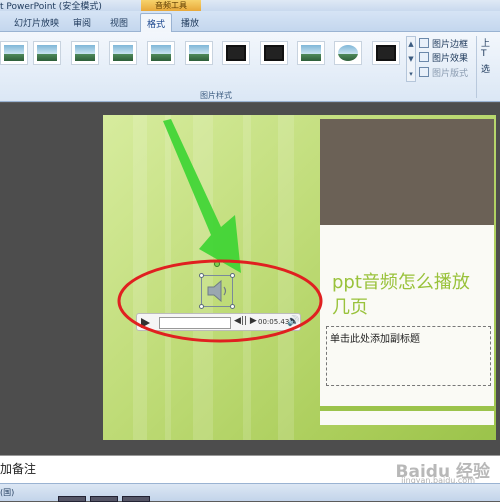 The height and width of the screenshot is (502, 500). I want to click on text-panel, so click(407, 325).